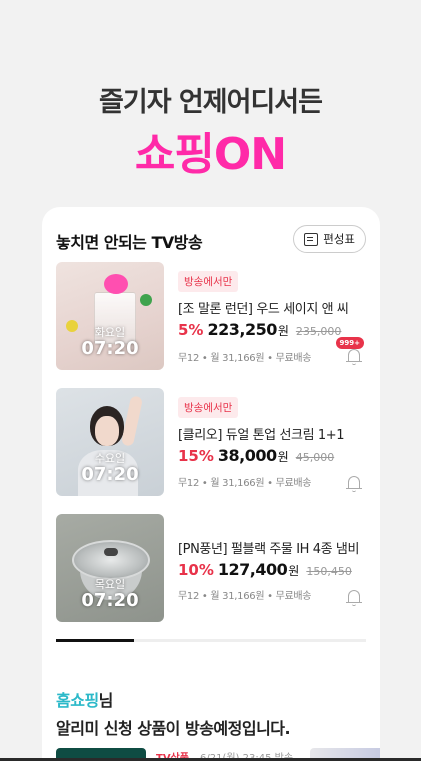  I want to click on hero-title: 쇼핑ON, so click(210, 154).